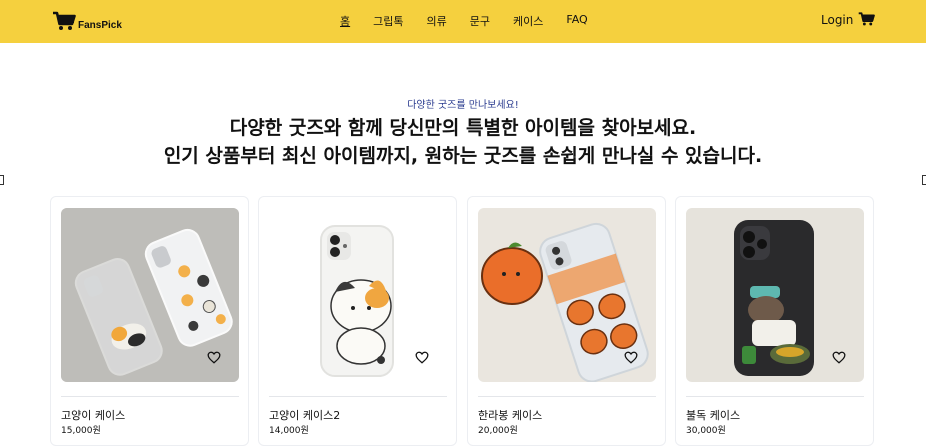  What do you see at coordinates (388, 21) in the screenshot?
I see `nav-griptok: 그립톡` at bounding box center [388, 21].